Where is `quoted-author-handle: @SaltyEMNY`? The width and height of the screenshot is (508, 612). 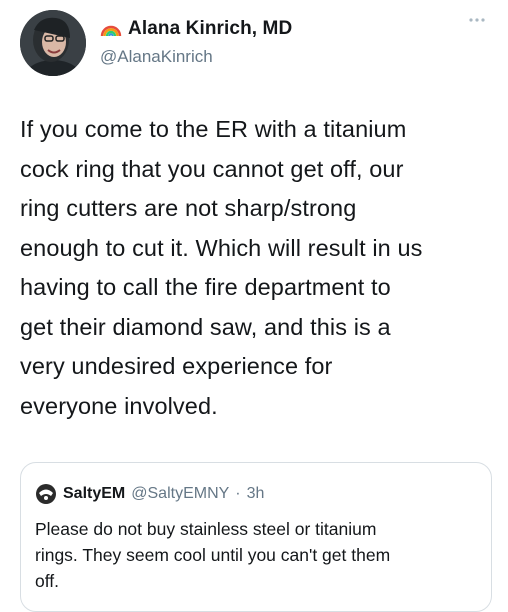
quoted-author-handle: @SaltyEMNY is located at coordinates (180, 494).